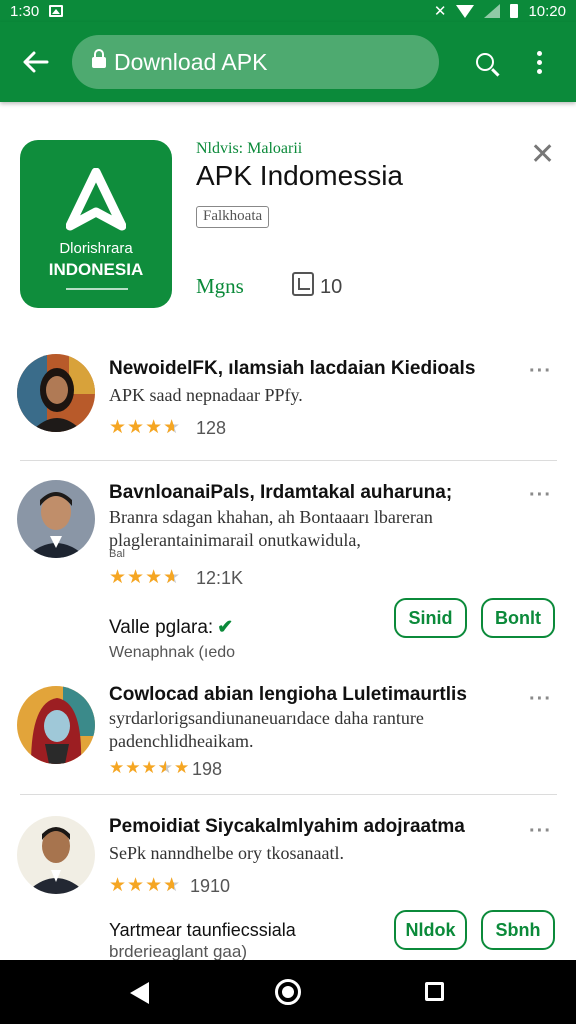  I want to click on status-right: ✕ 10:20, so click(499, 11).